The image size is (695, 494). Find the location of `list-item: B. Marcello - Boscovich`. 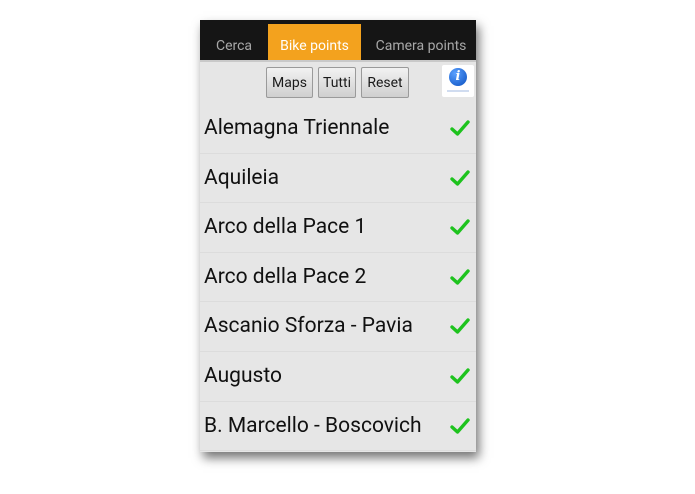

list-item: B. Marcello - Boscovich is located at coordinates (338, 427).